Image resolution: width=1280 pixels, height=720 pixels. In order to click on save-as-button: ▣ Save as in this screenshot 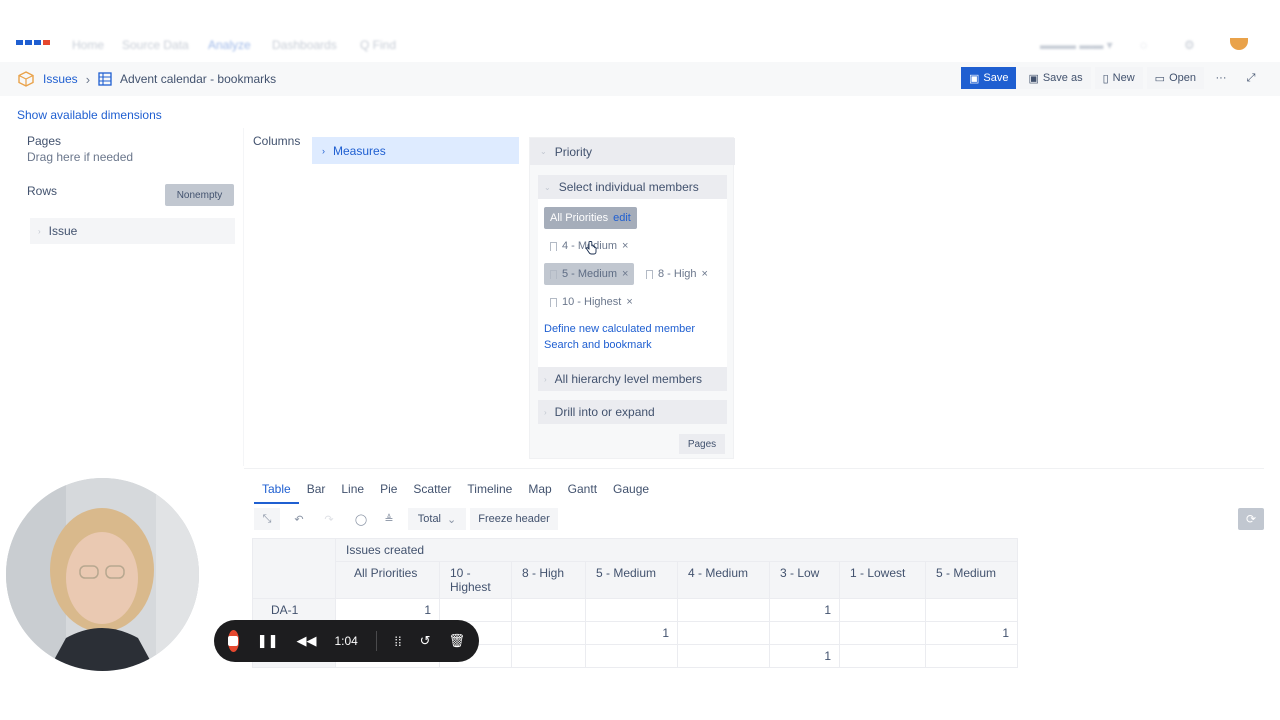, I will do `click(1055, 78)`.